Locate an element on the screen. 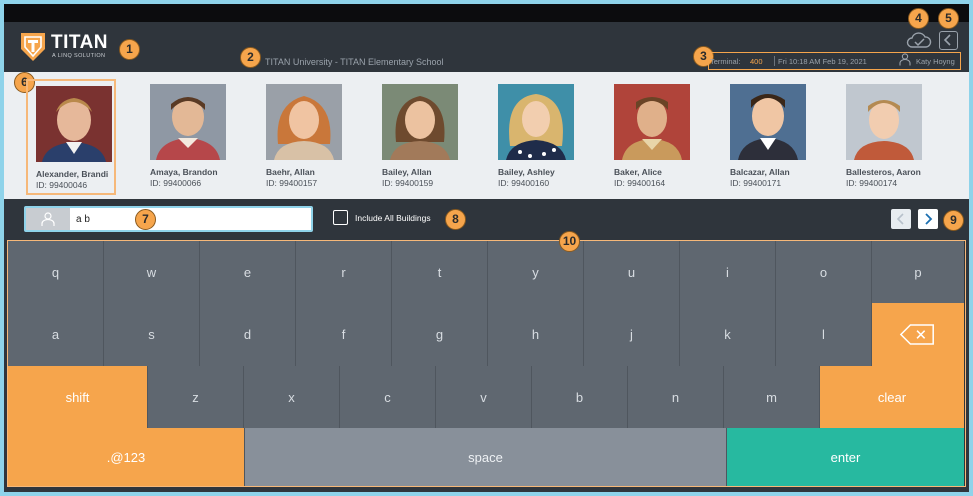 The width and height of the screenshot is (973, 496). key-q: q is located at coordinates (56, 272).